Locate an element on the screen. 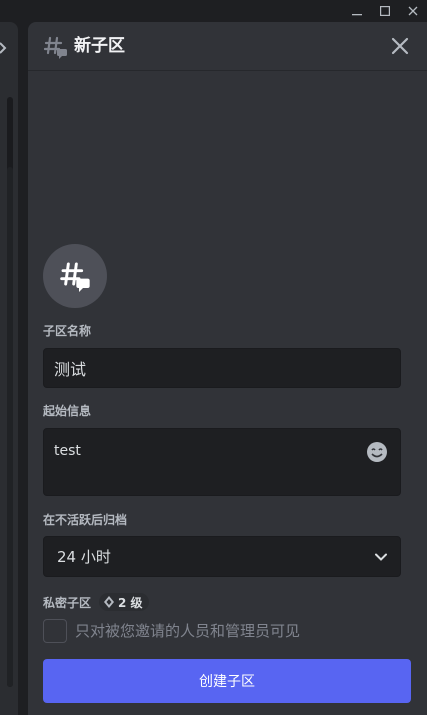 The image size is (427, 715). boost-gem-icon is located at coordinates (109, 602).